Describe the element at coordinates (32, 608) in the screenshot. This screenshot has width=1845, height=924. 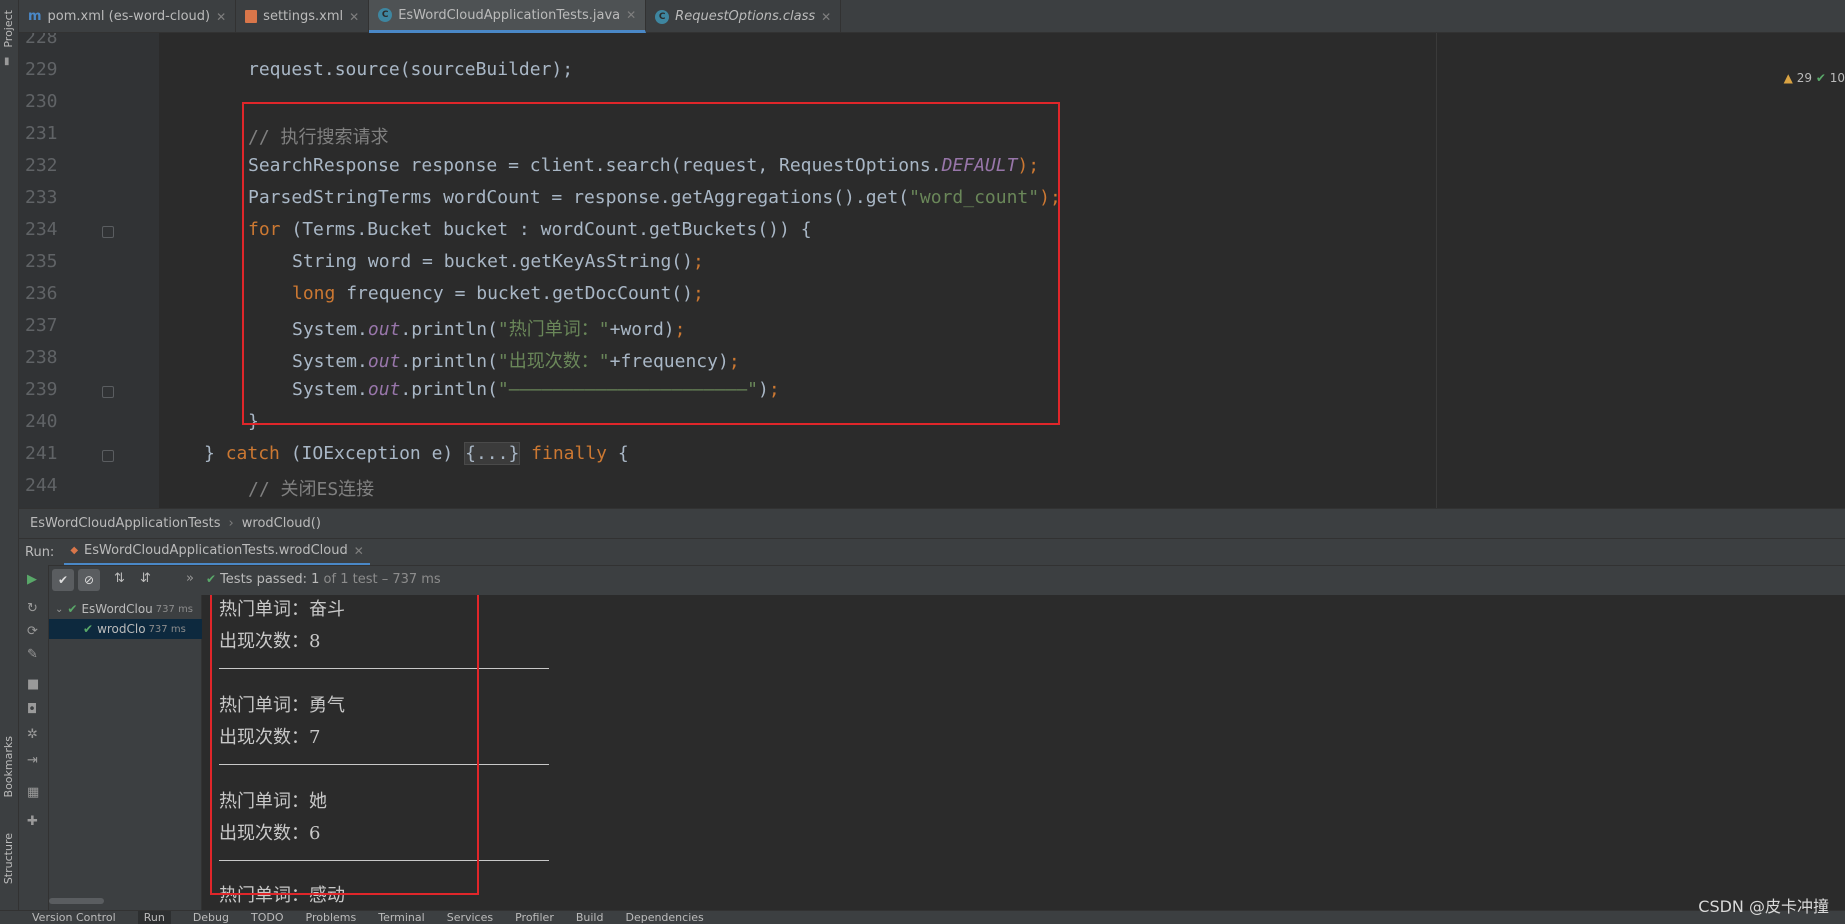
I see `rerun-failed-icon: ↻` at that location.